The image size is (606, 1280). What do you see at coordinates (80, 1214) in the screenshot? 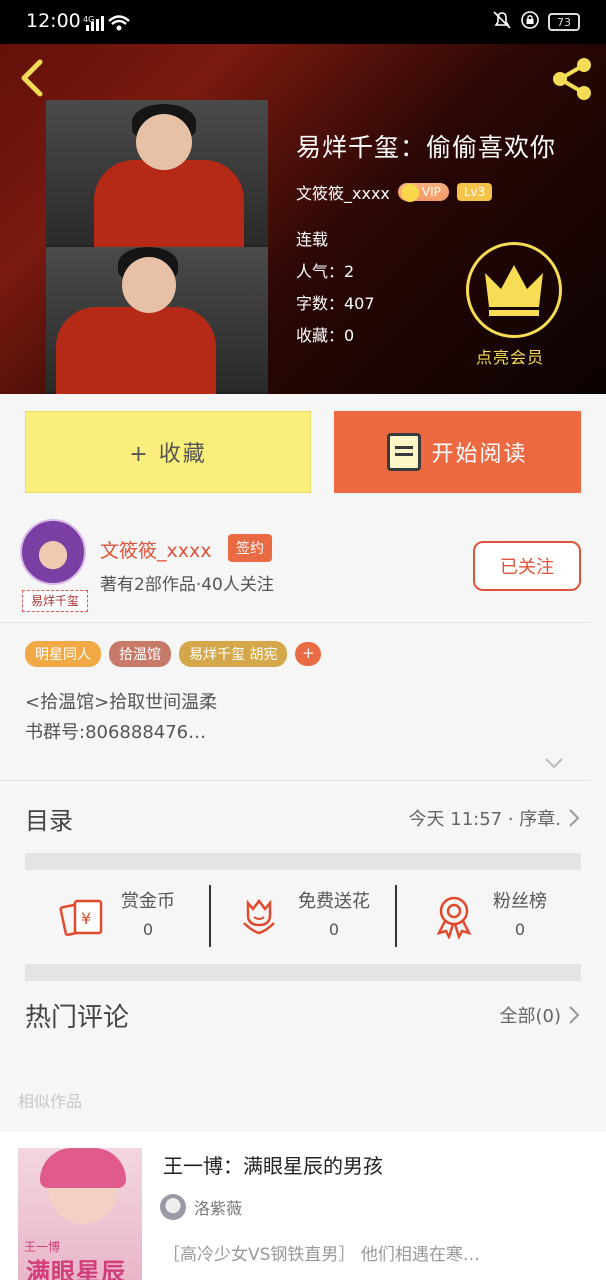
I see `similar-book-cover: 王一博 满眼星辰` at bounding box center [80, 1214].